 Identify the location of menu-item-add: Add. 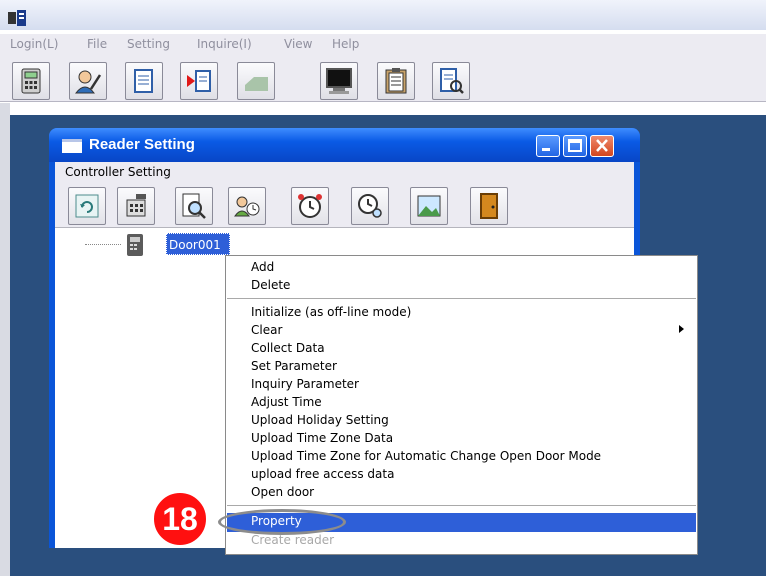
(262, 268).